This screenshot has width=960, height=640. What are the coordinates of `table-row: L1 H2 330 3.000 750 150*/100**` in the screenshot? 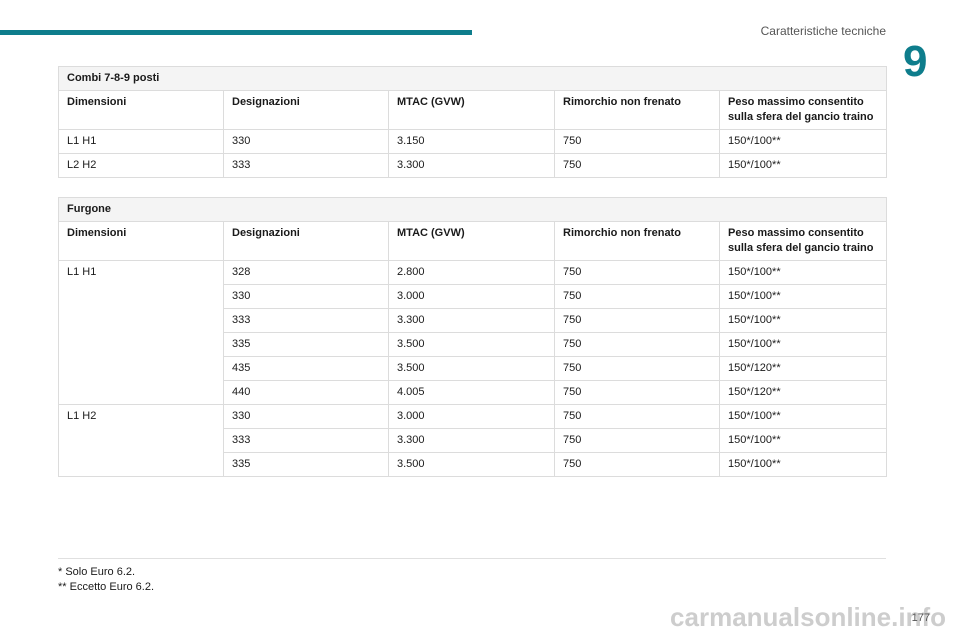 It's located at (473, 416).